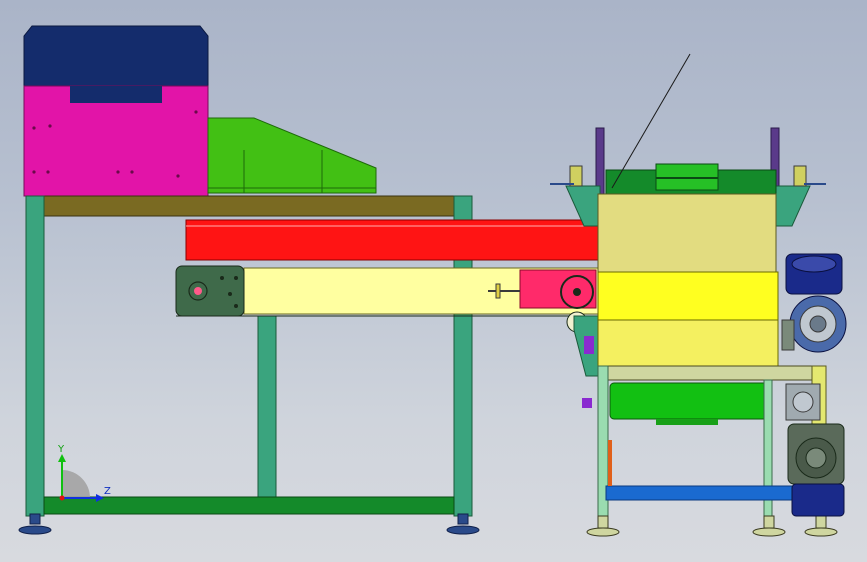 This screenshot has width=867, height=562. Describe the element at coordinates (35, 356) in the screenshot. I see `left-leg` at that location.